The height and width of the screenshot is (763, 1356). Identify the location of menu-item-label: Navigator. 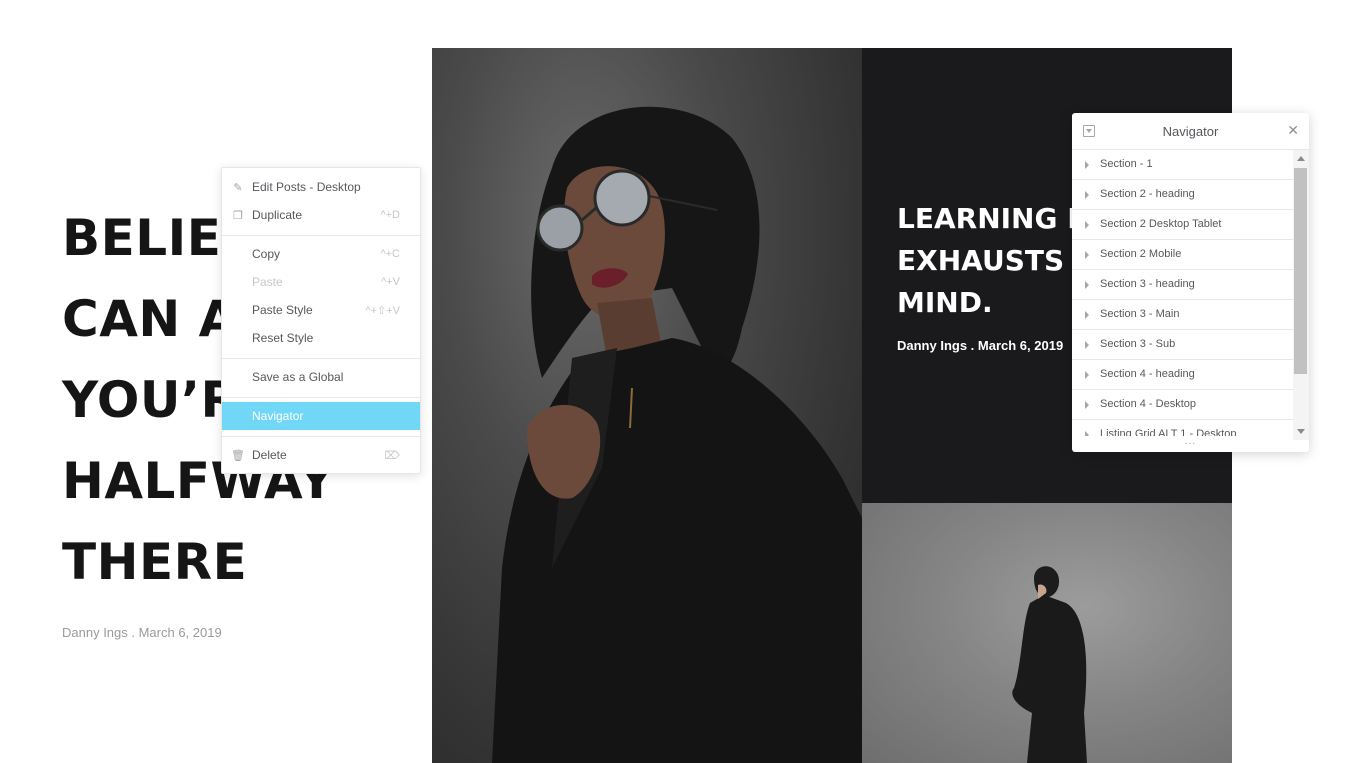
(278, 416).